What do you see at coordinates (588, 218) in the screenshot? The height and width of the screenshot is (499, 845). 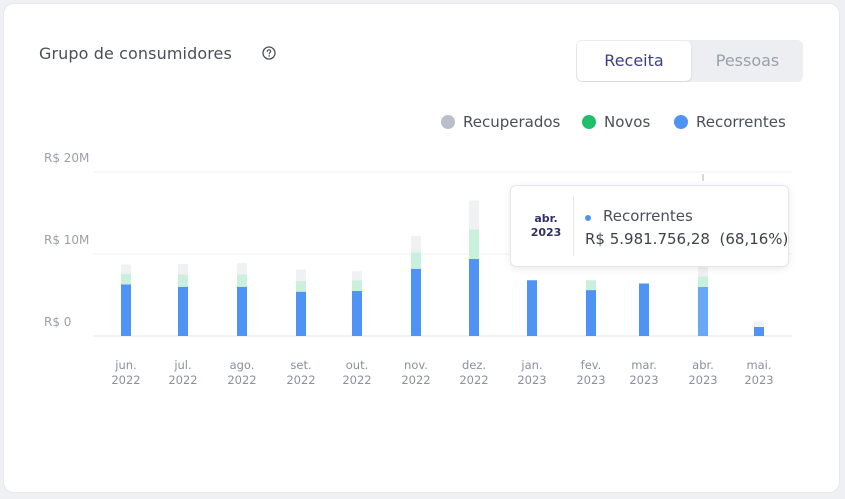 I see `tooltip-series-dot-icon` at bounding box center [588, 218].